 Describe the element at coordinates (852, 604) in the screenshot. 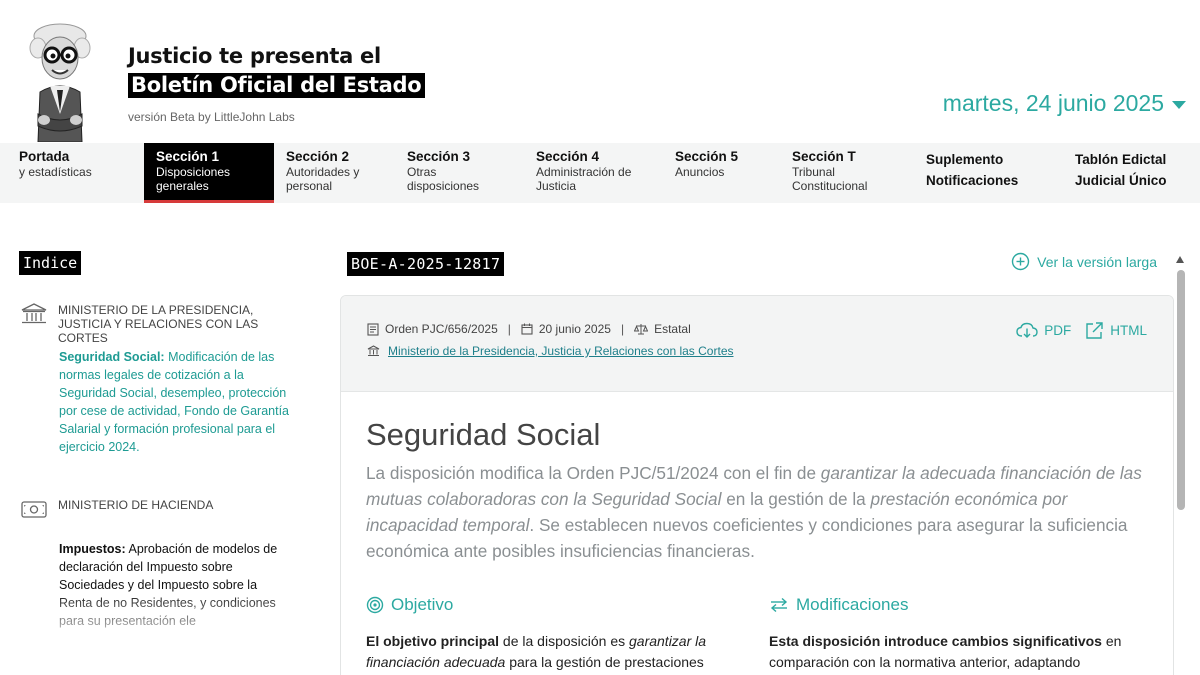

I see `modificaciones-title: Modificaciones` at that location.